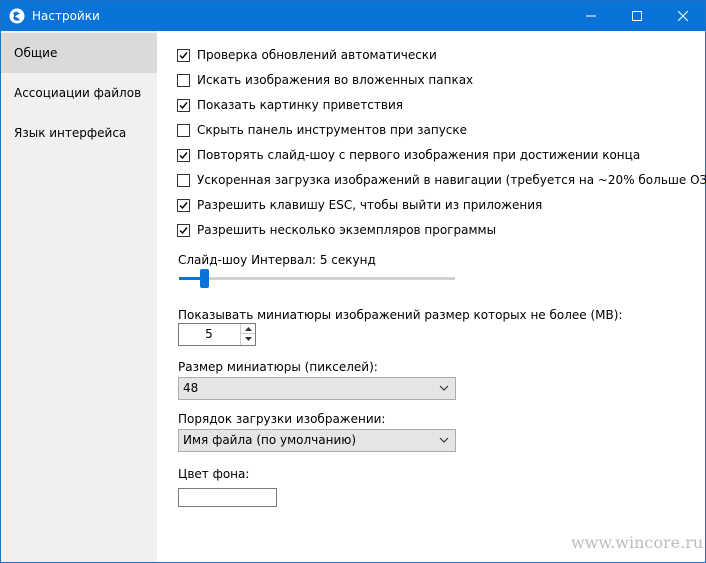 The image size is (706, 563). Describe the element at coordinates (209, 334) in the screenshot. I see `thumbnail-limit-value: 5` at that location.